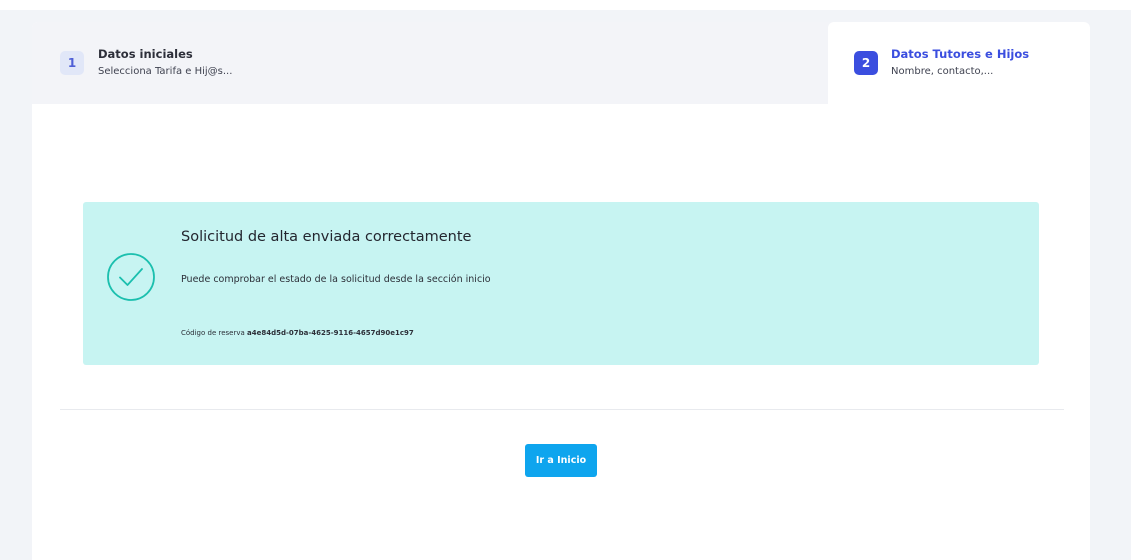 Image resolution: width=1131 pixels, height=560 pixels. I want to click on step-number: 2, so click(866, 63).